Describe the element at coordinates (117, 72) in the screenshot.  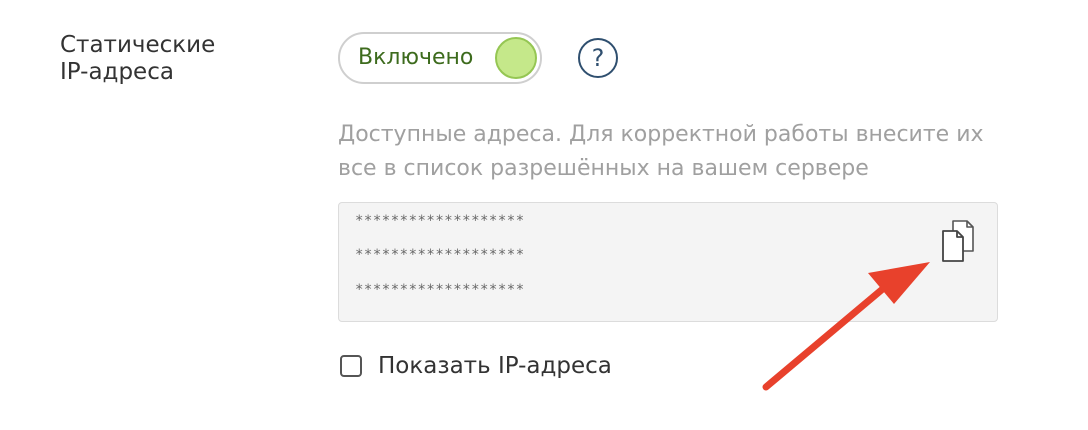
I see `setting-label-line-2: IP-адреса` at that location.